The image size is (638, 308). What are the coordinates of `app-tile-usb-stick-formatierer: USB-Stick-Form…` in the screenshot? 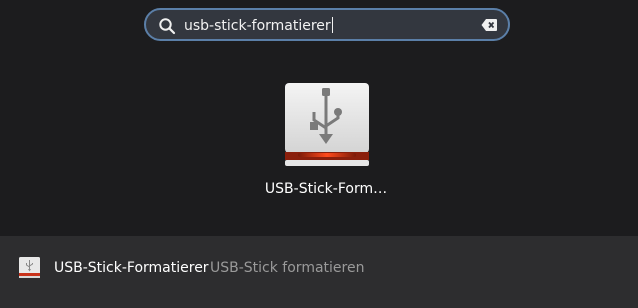 It's located at (326, 141).